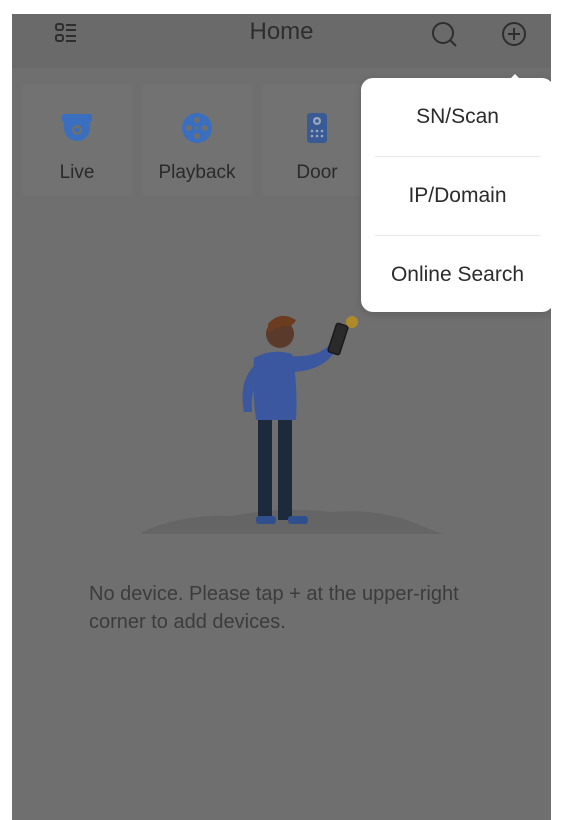  I want to click on tile-door: Door, so click(317, 140).